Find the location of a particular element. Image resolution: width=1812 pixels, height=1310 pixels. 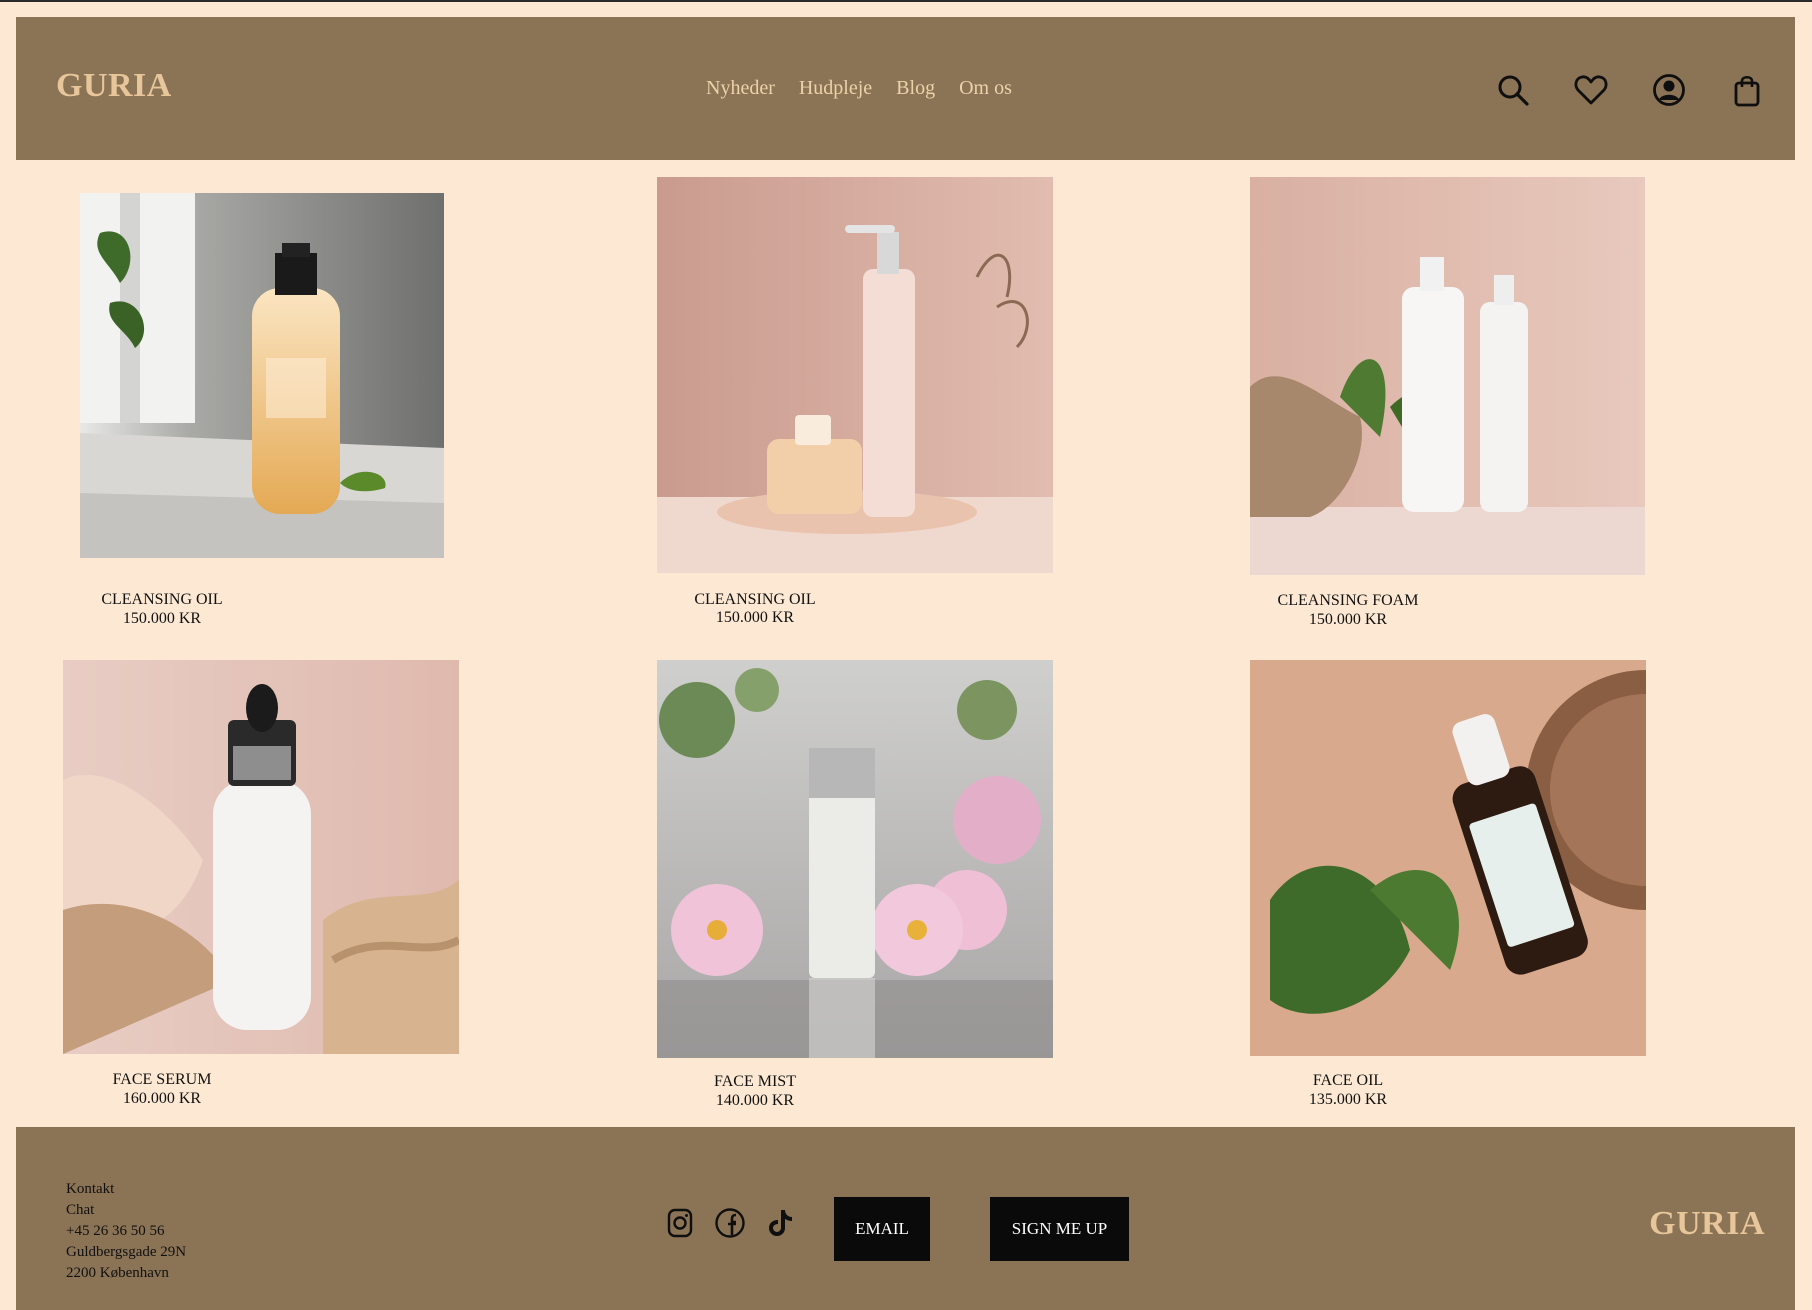

sign-me-up-button: SIGN ME UP is located at coordinates (1059, 1229).